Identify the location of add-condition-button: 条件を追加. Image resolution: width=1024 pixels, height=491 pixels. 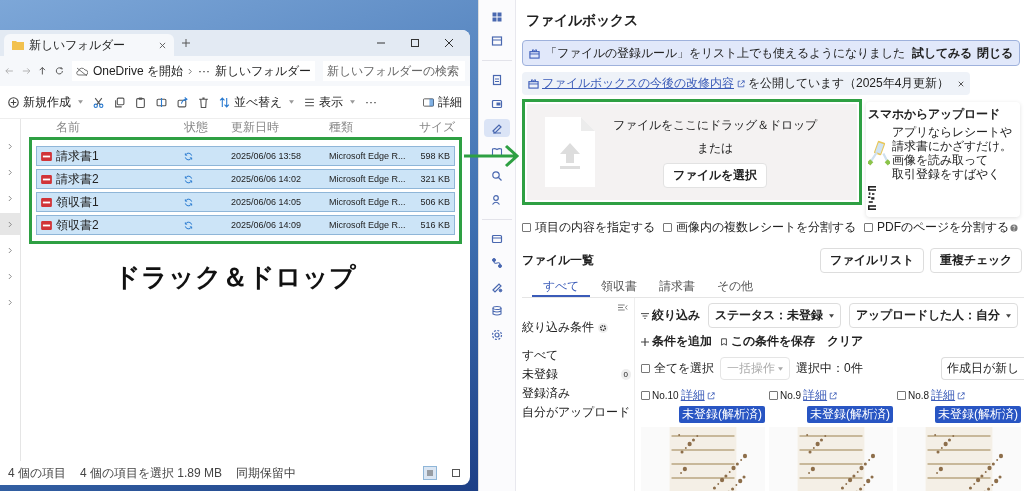
(676, 341).